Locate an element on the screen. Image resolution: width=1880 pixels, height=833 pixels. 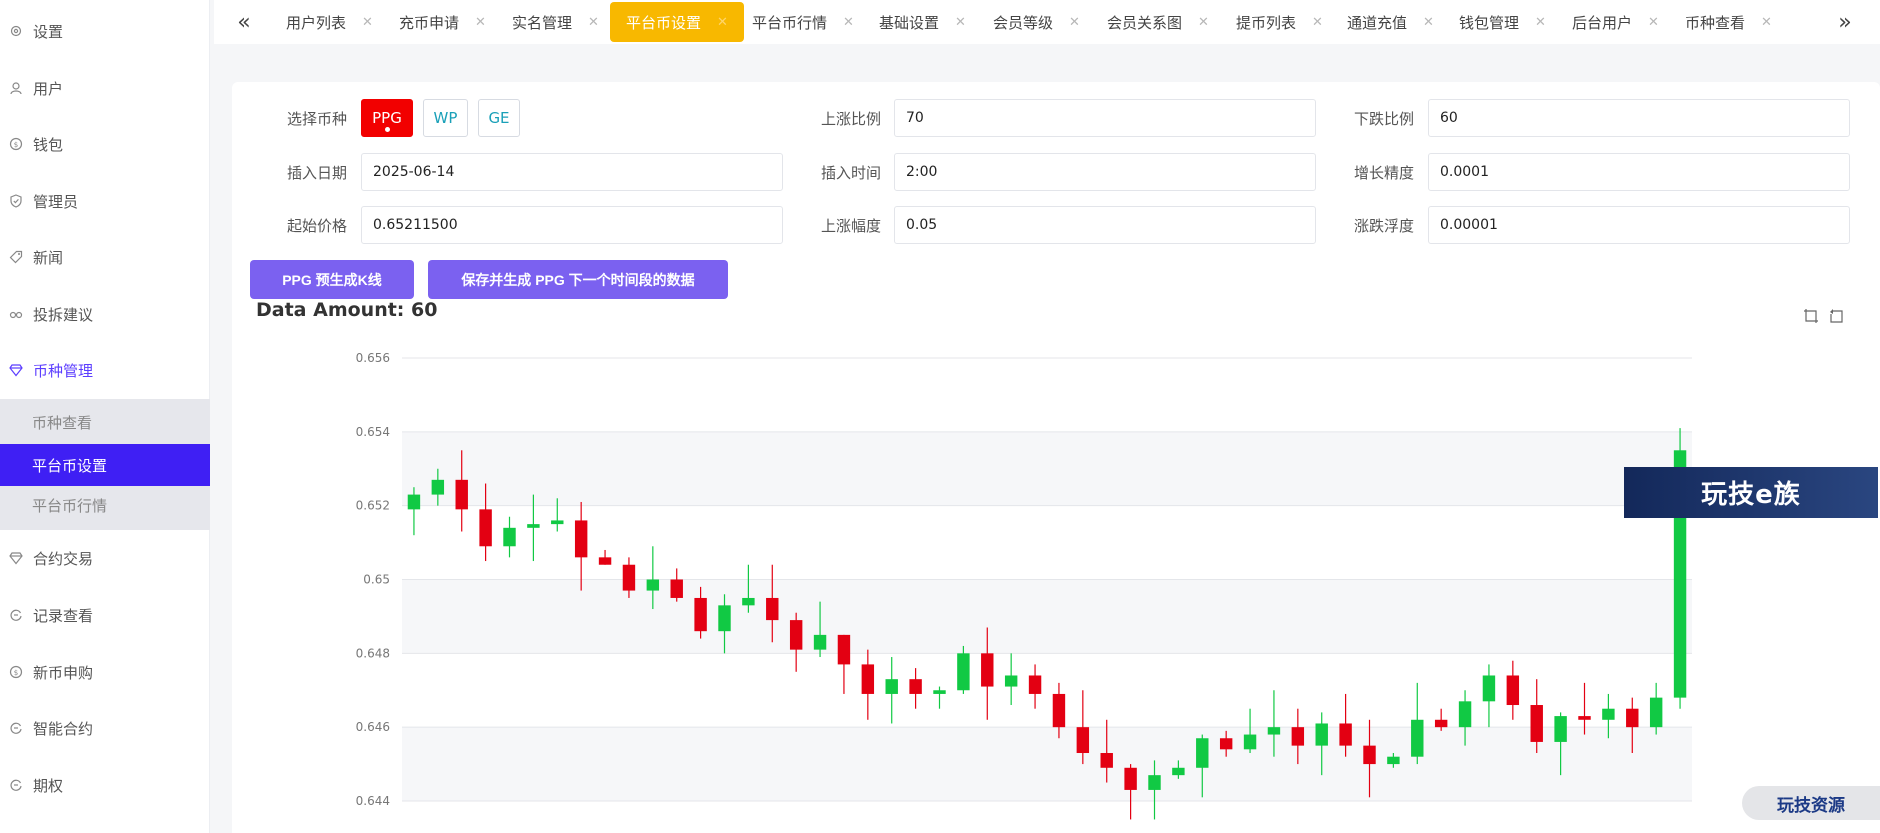
tabs-scroll-left-icon: « is located at coordinates (244, 22).